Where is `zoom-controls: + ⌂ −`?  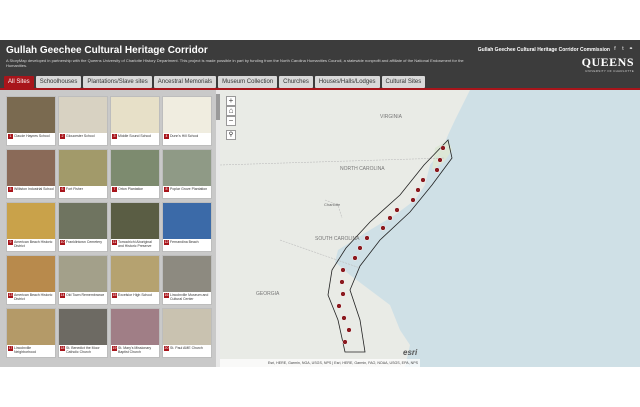
zoom-controls: + ⌂ − is located at coordinates (231, 111).